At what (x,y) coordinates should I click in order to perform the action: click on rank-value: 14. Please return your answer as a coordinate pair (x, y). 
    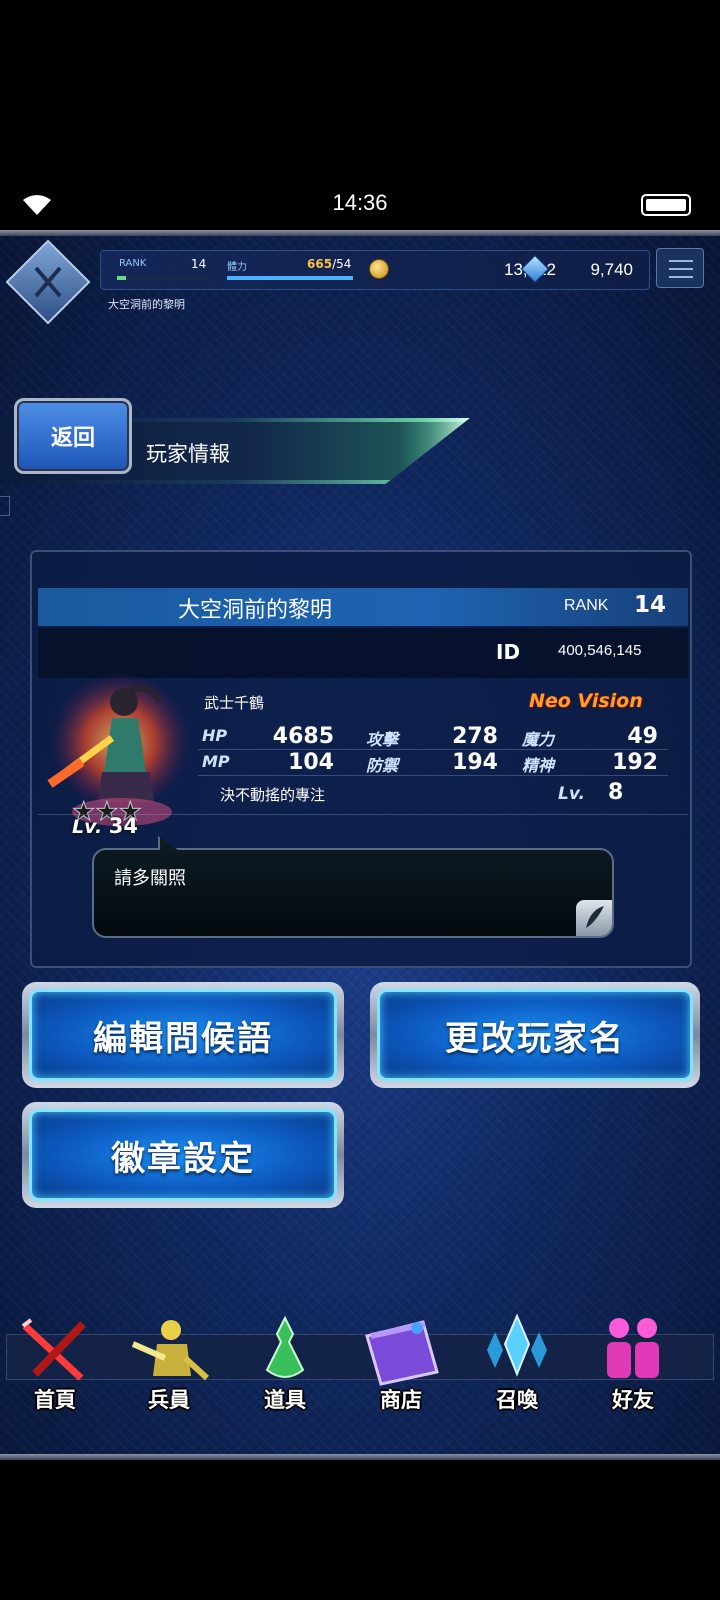
    Looking at the image, I should click on (199, 264).